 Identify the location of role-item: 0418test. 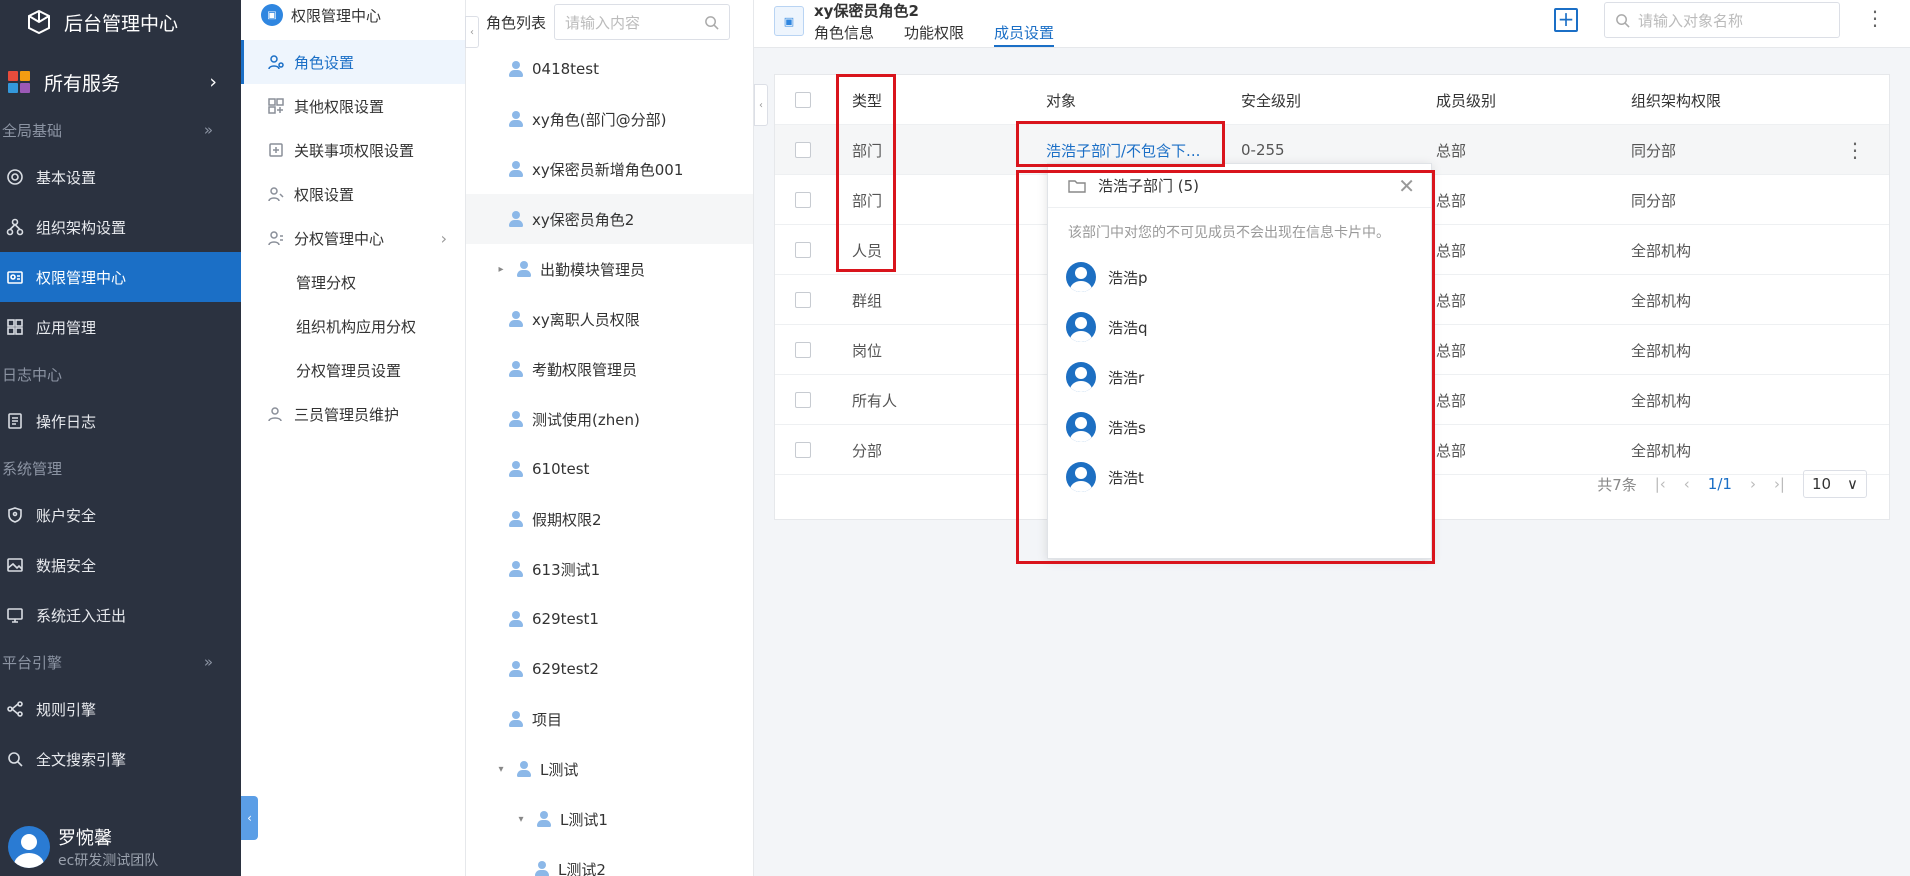
(609, 69).